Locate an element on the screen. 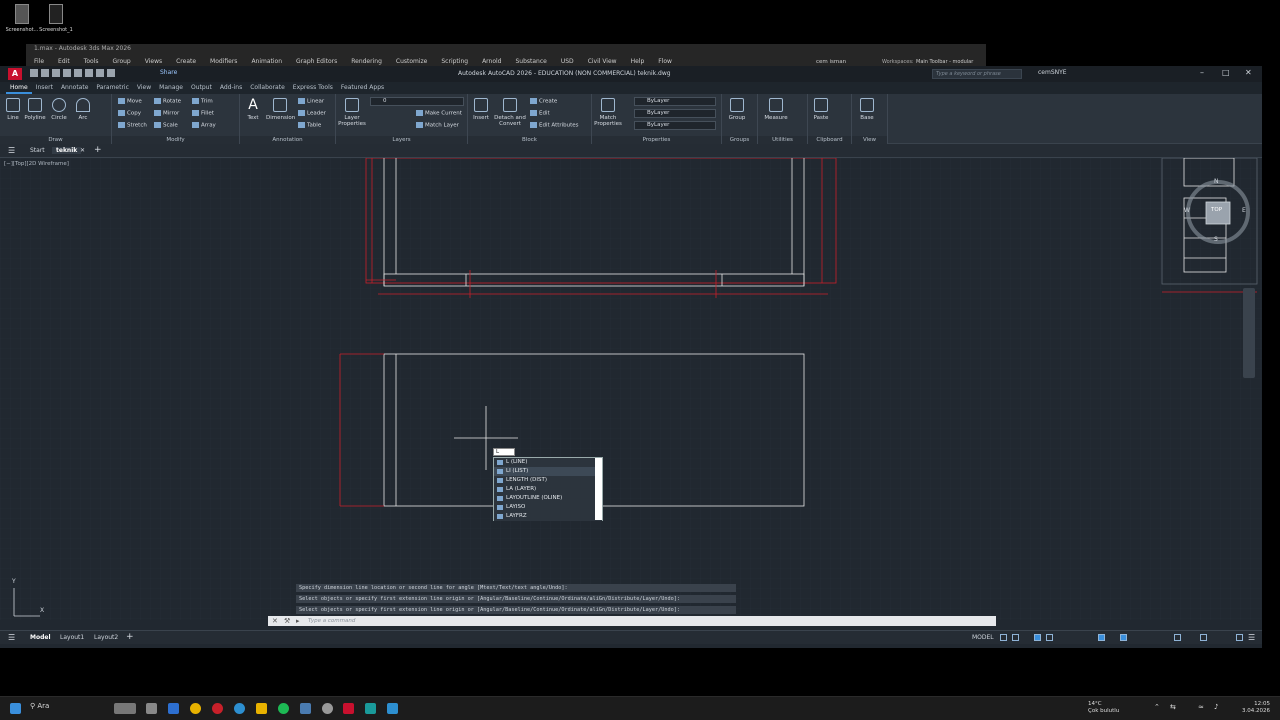 Image resolution: width=1280 pixels, height=720 pixels. steam-icon is located at coordinates (305, 708).